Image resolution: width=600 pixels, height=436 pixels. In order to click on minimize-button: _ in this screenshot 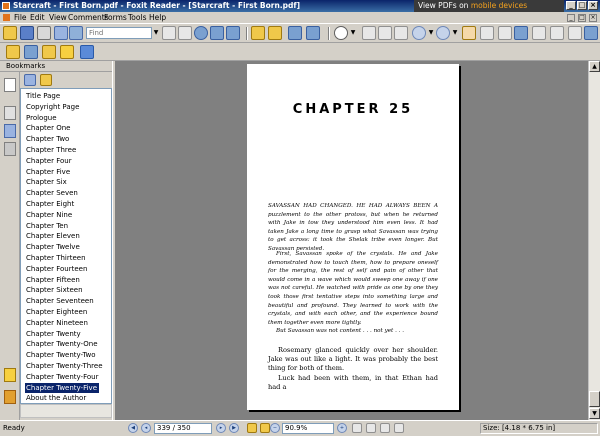, I will do `click(571, 5)`.